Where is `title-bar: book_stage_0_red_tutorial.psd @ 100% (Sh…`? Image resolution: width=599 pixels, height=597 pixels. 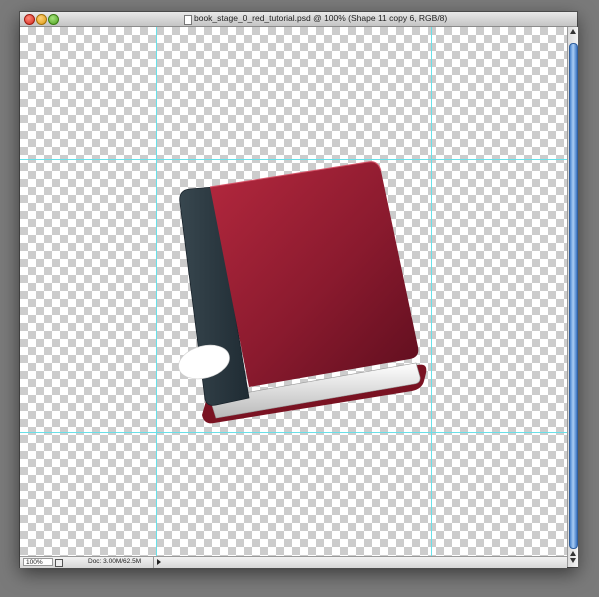
title-bar: book_stage_0_red_tutorial.psd @ 100% (Sh… is located at coordinates (298, 19).